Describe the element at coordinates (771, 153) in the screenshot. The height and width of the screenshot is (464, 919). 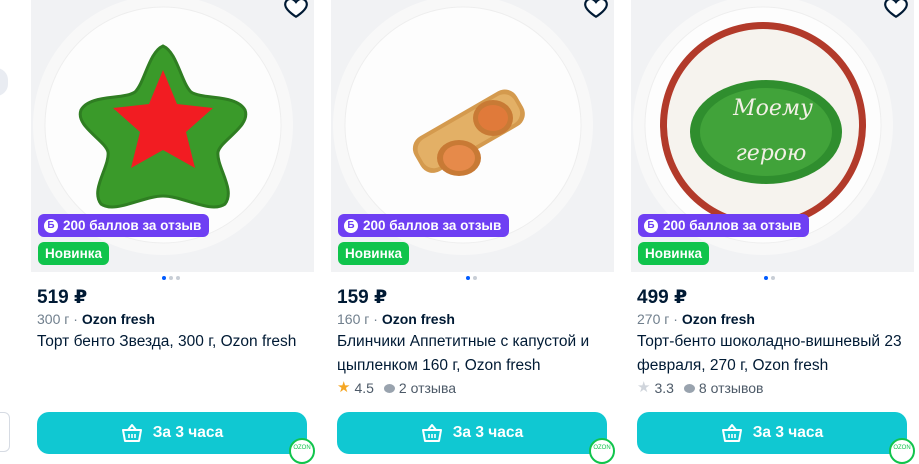
I see `cake-lettering: герою` at that location.